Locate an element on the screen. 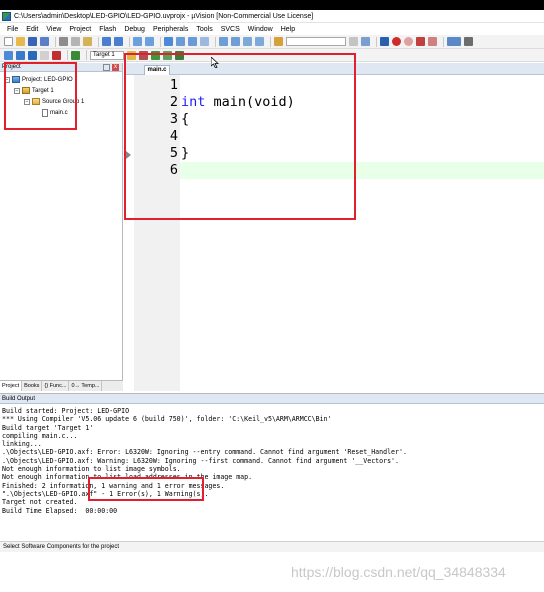  target-select: Target 1 is located at coordinates (107, 55).